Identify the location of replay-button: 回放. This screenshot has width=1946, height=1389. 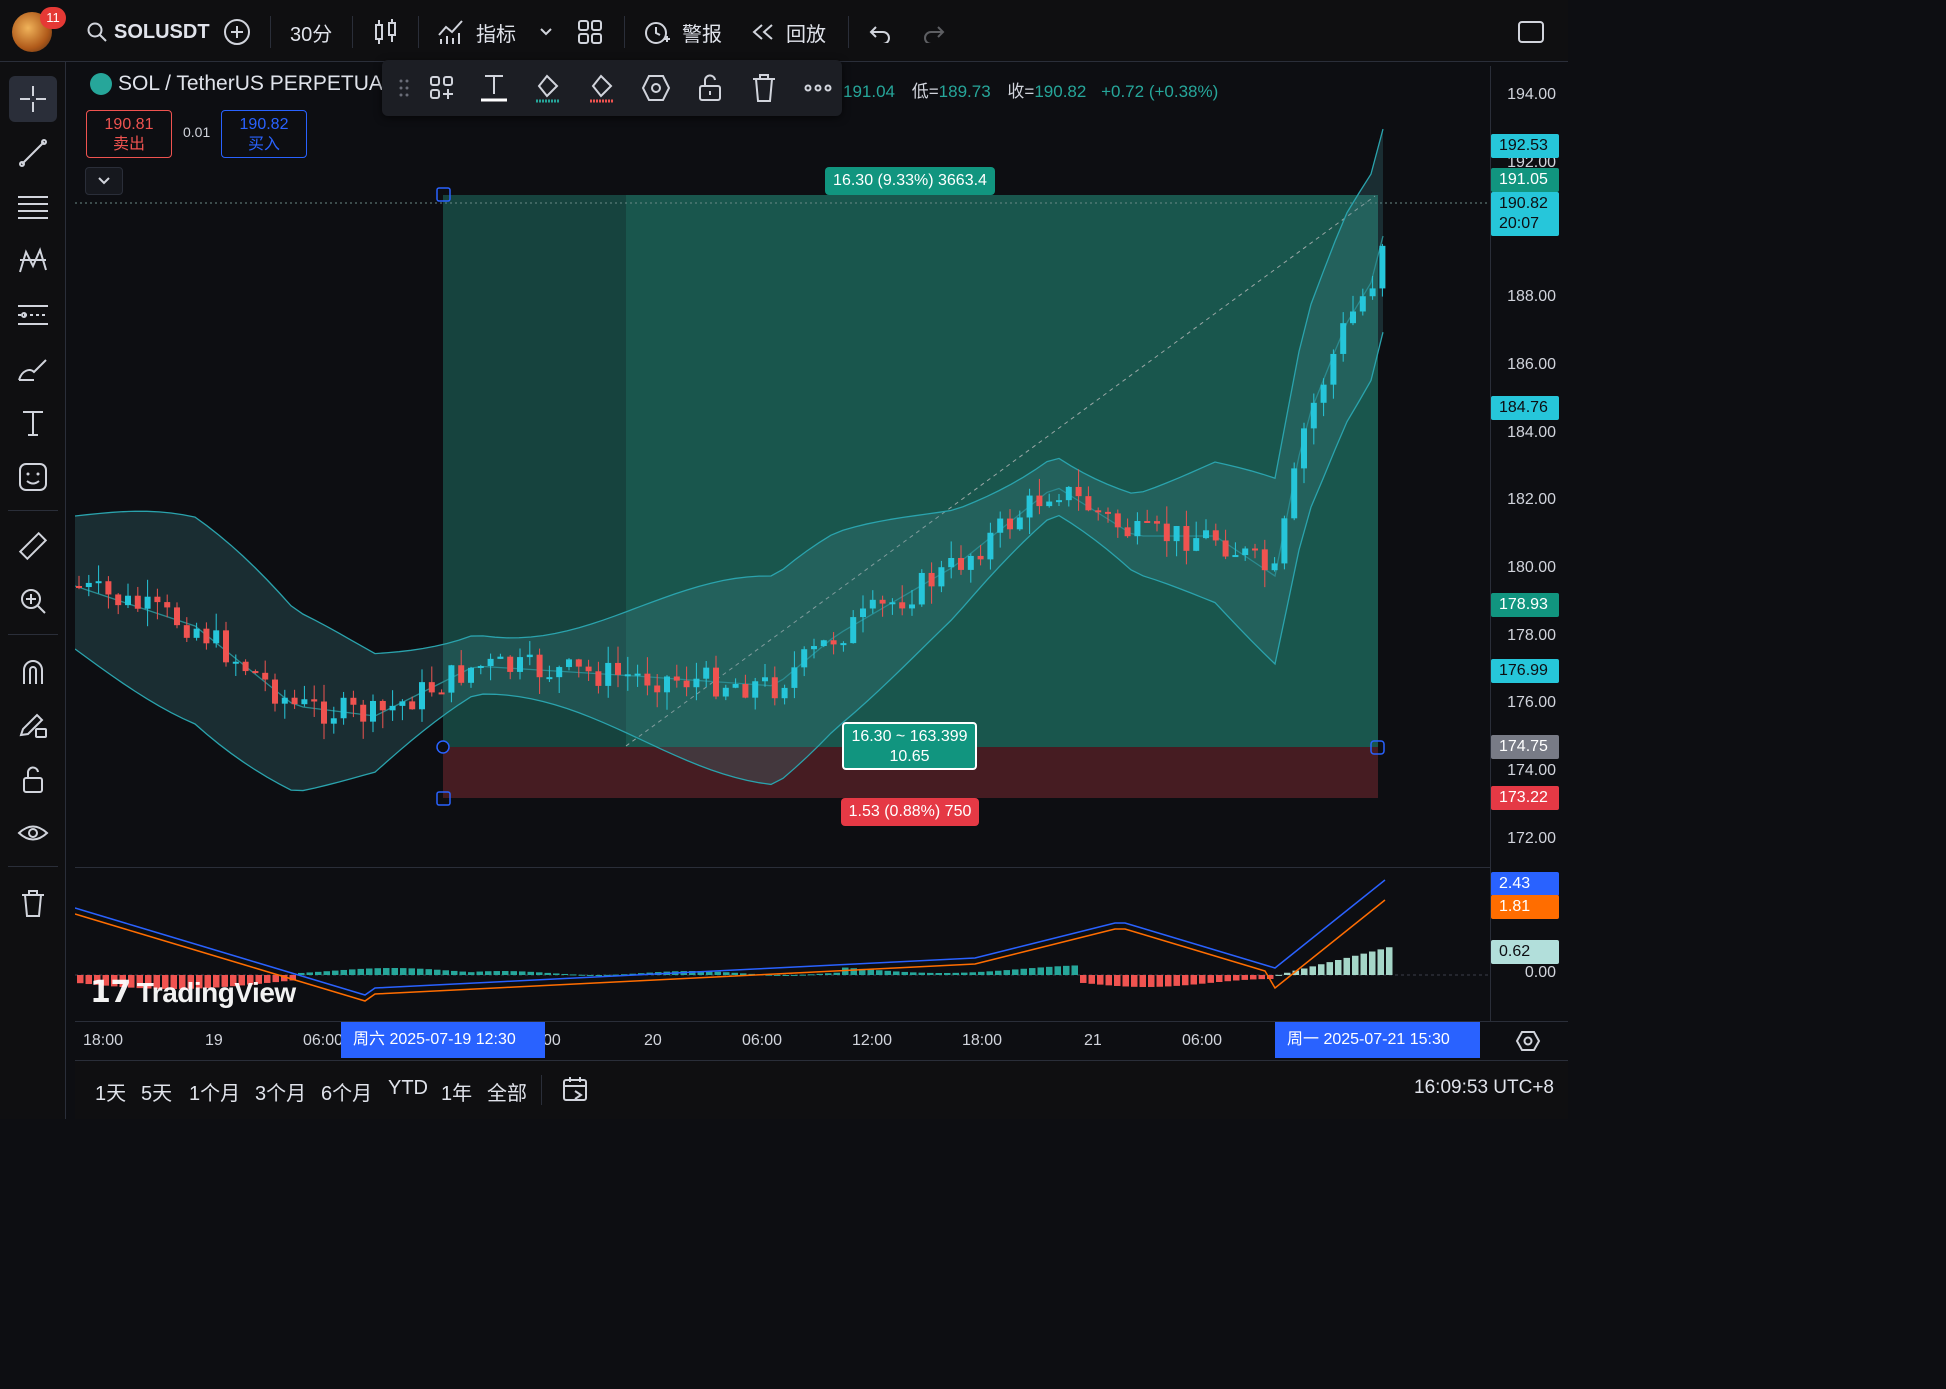
(788, 32).